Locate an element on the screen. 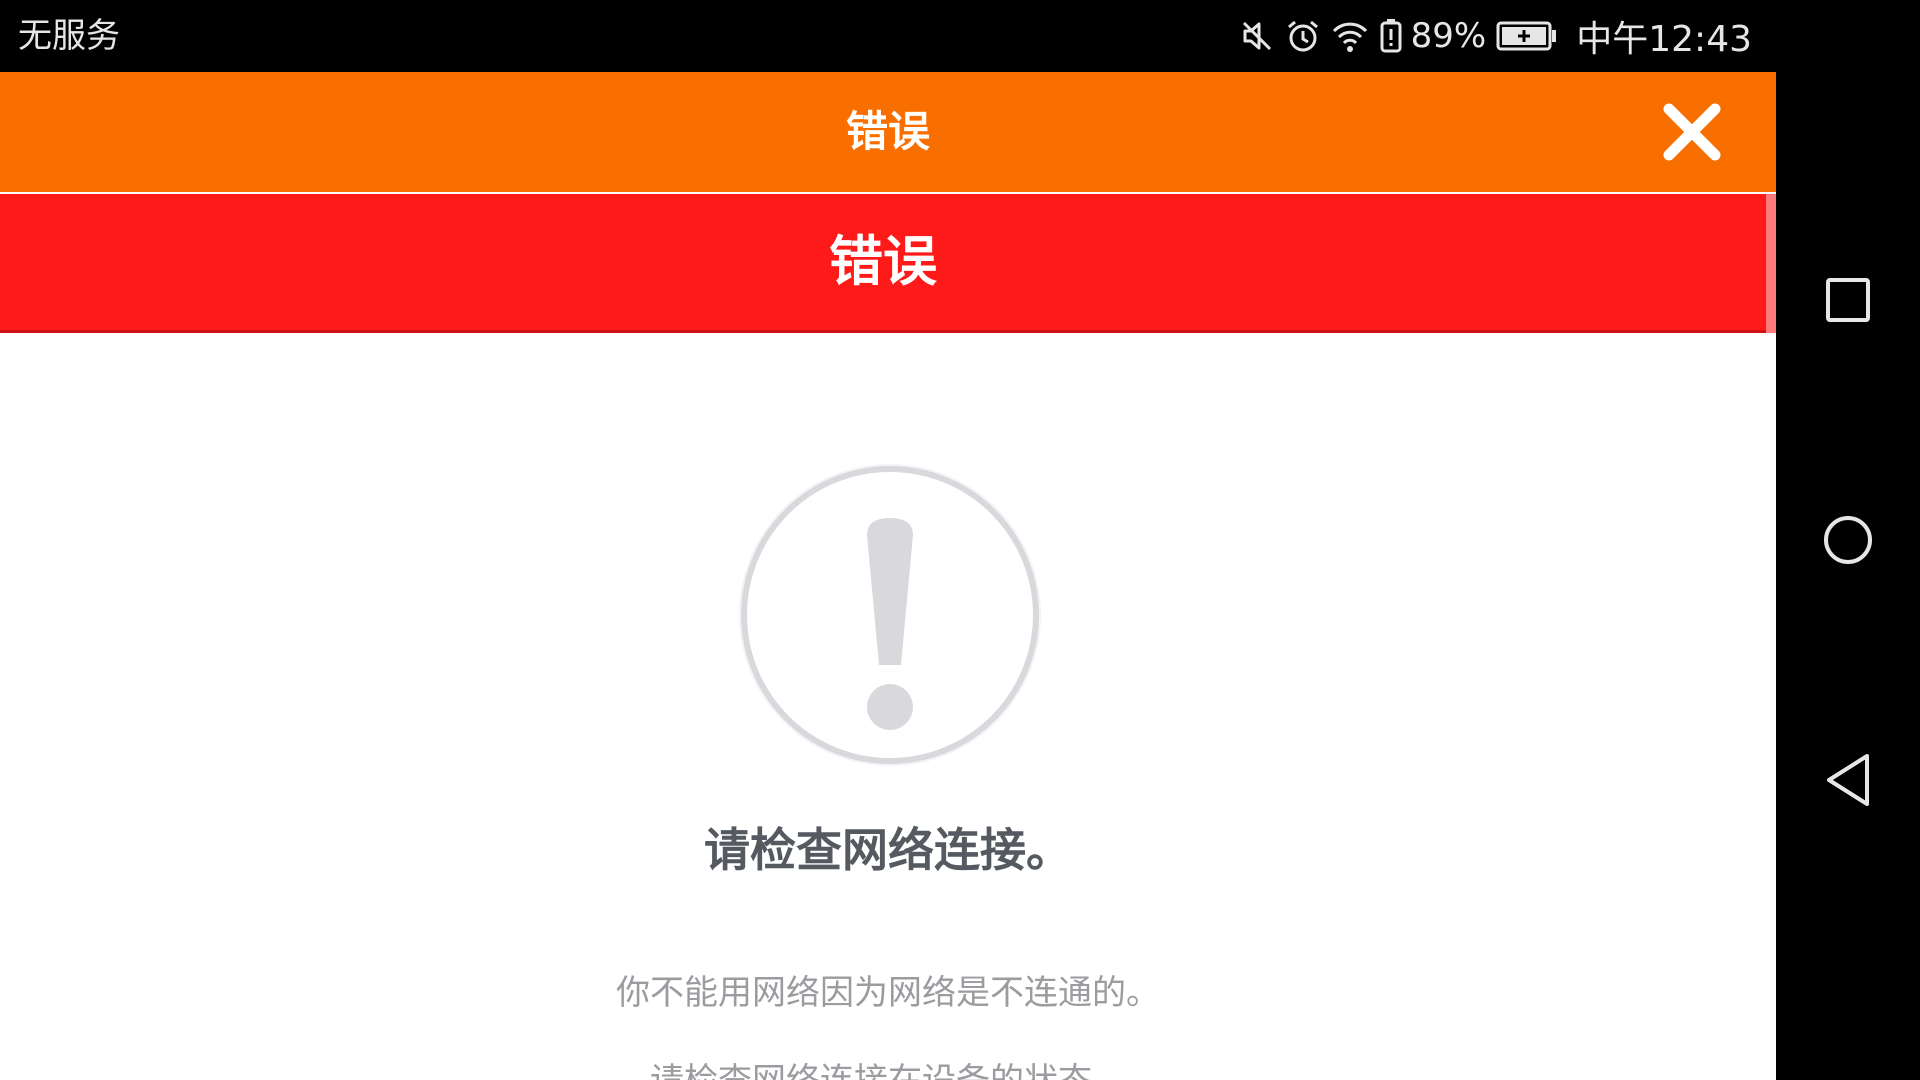 Image resolution: width=1920 pixels, height=1080 pixels. clock: 中午12:43 is located at coordinates (1664, 39).